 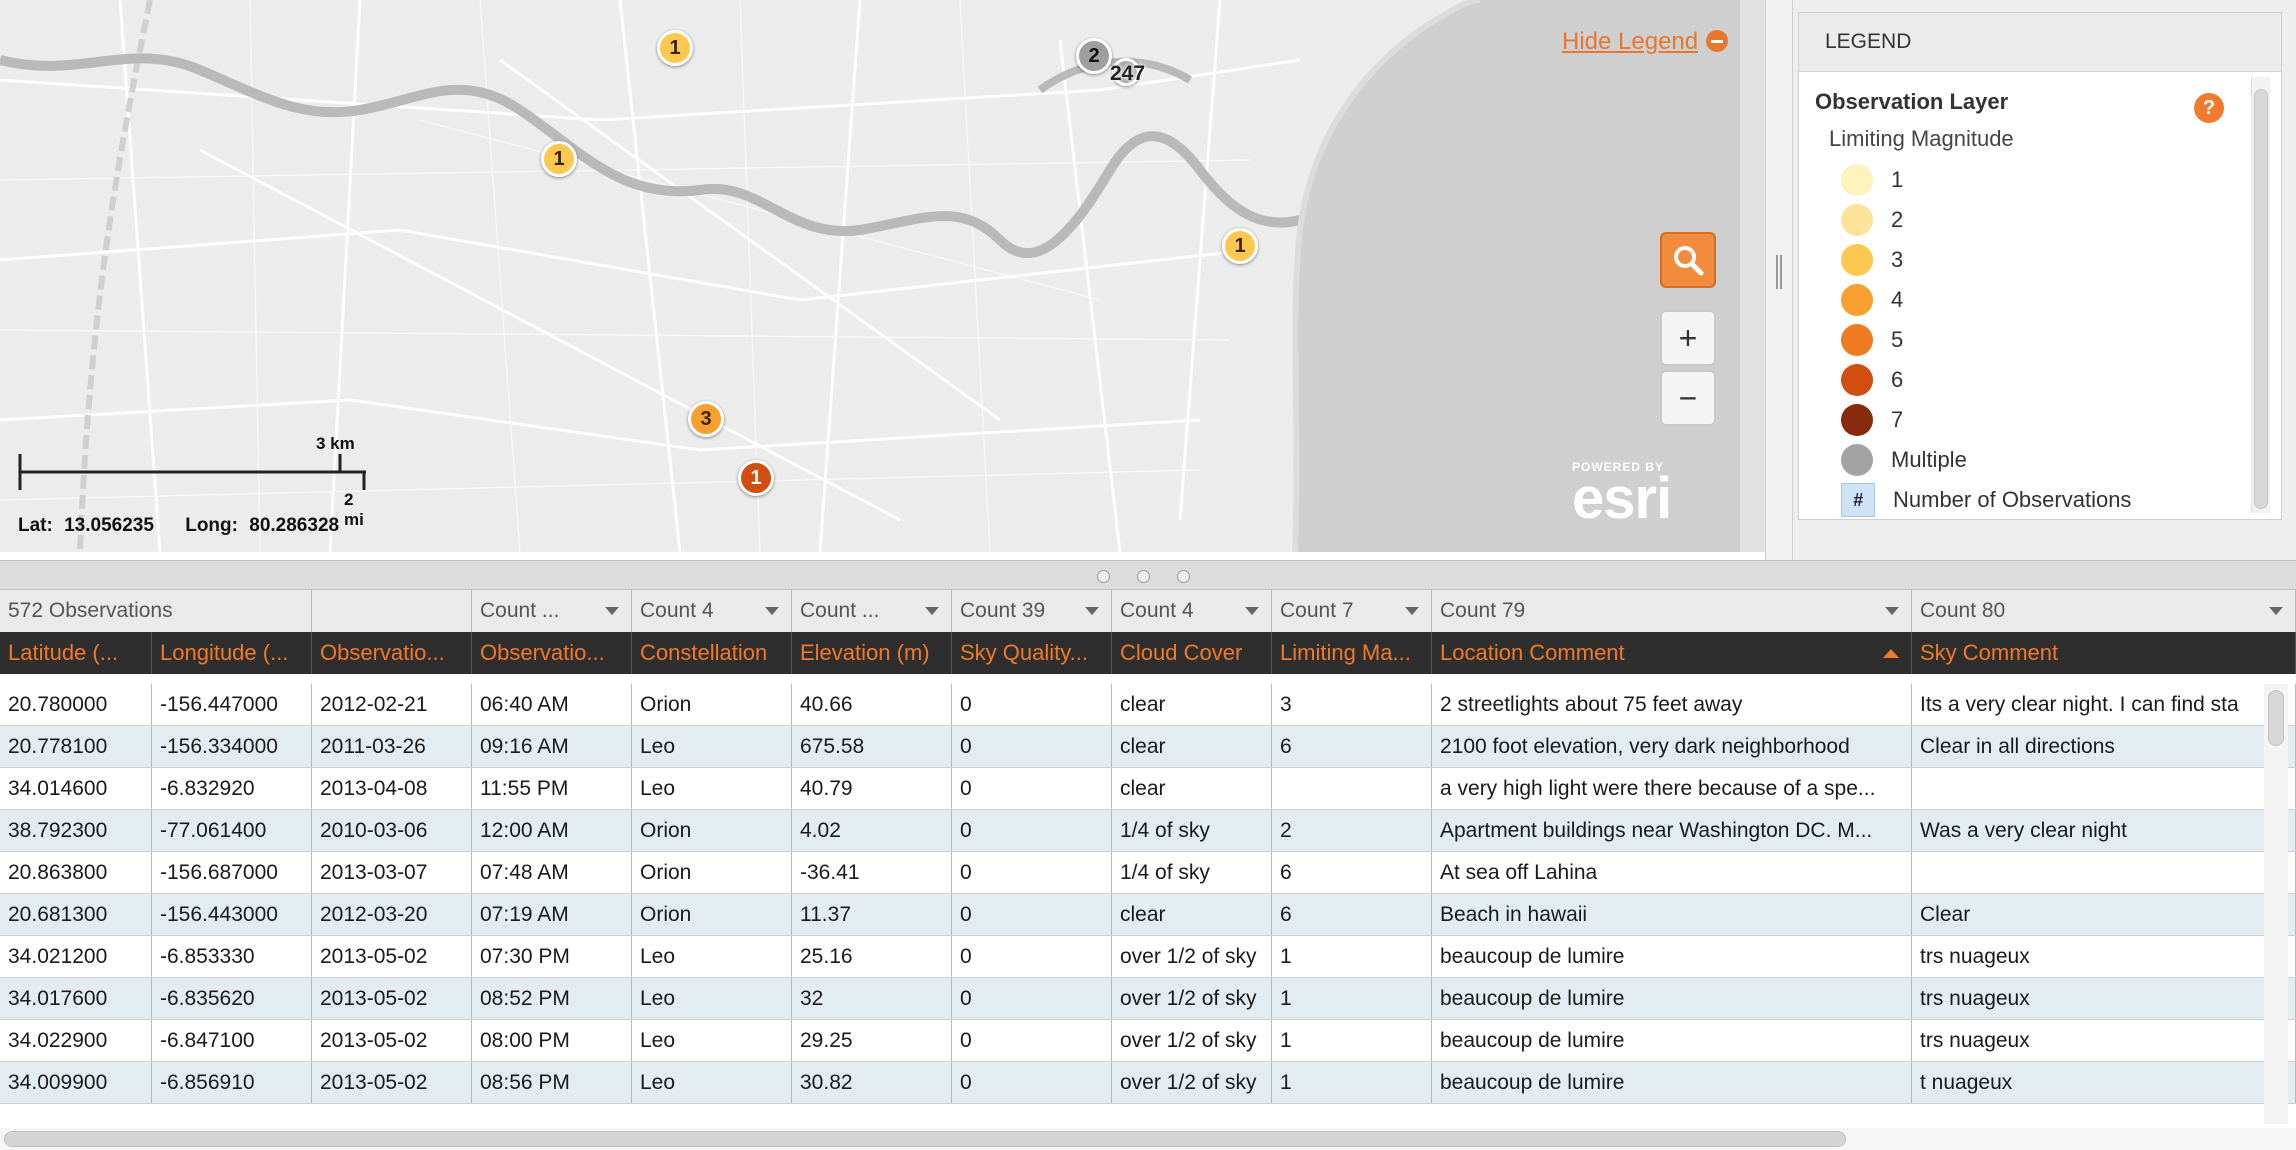 What do you see at coordinates (1779, 280) in the screenshot?
I see `vertical-splitter` at bounding box center [1779, 280].